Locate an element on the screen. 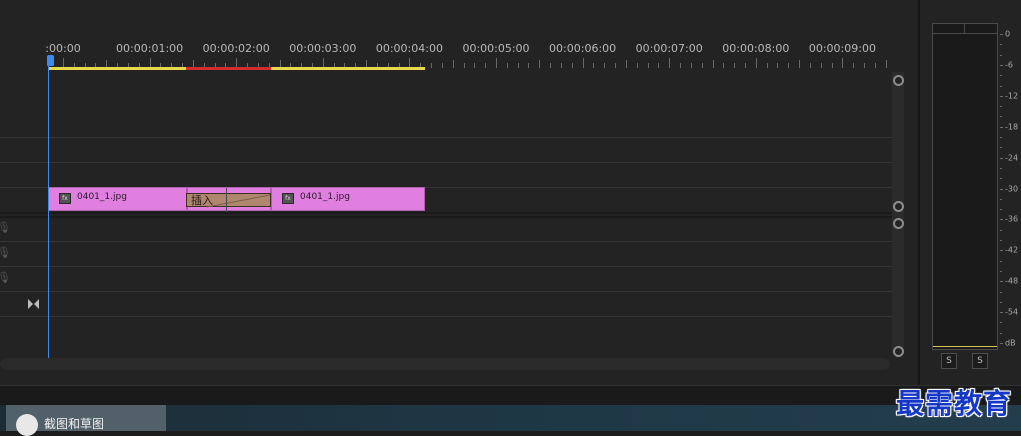 Image resolution: width=1021 pixels, height=436 pixels. scroll-knob-bottom is located at coordinates (898, 351).